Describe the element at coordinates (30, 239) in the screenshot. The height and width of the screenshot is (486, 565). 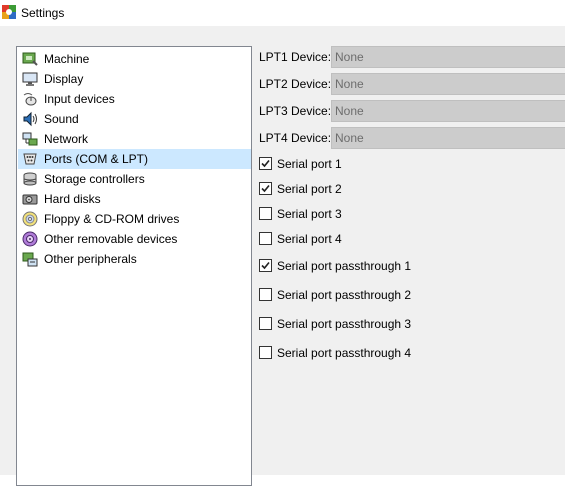
I see `removable-devices-icon` at that location.